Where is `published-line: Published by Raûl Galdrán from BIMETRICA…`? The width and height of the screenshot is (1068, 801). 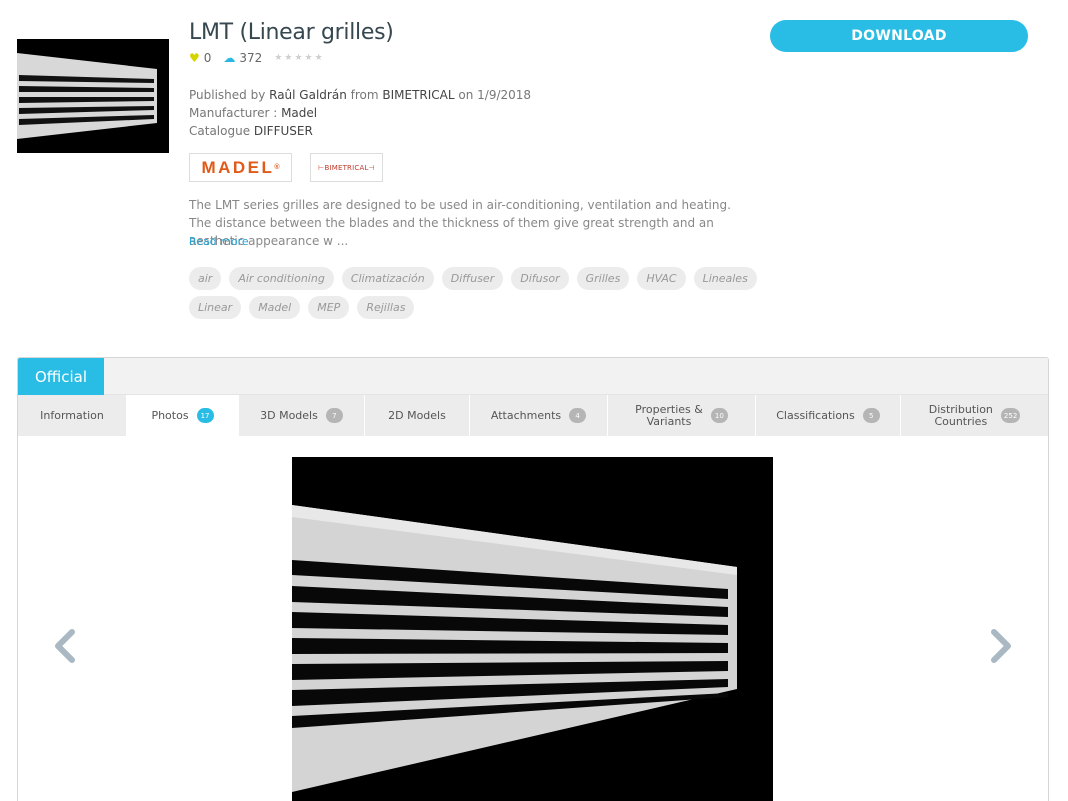
published-line: Published by Raûl Galdrán from BIMETRICA… is located at coordinates (360, 95).